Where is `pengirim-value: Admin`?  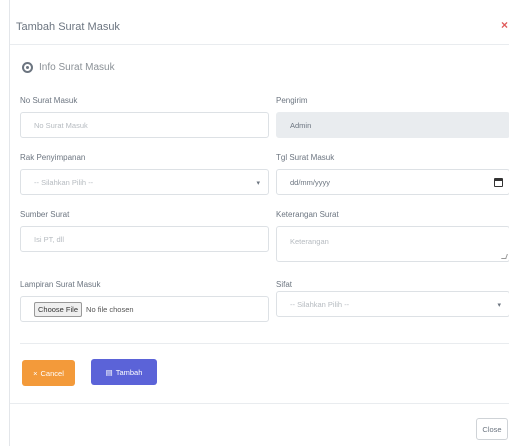 pengirim-value: Admin is located at coordinates (301, 125).